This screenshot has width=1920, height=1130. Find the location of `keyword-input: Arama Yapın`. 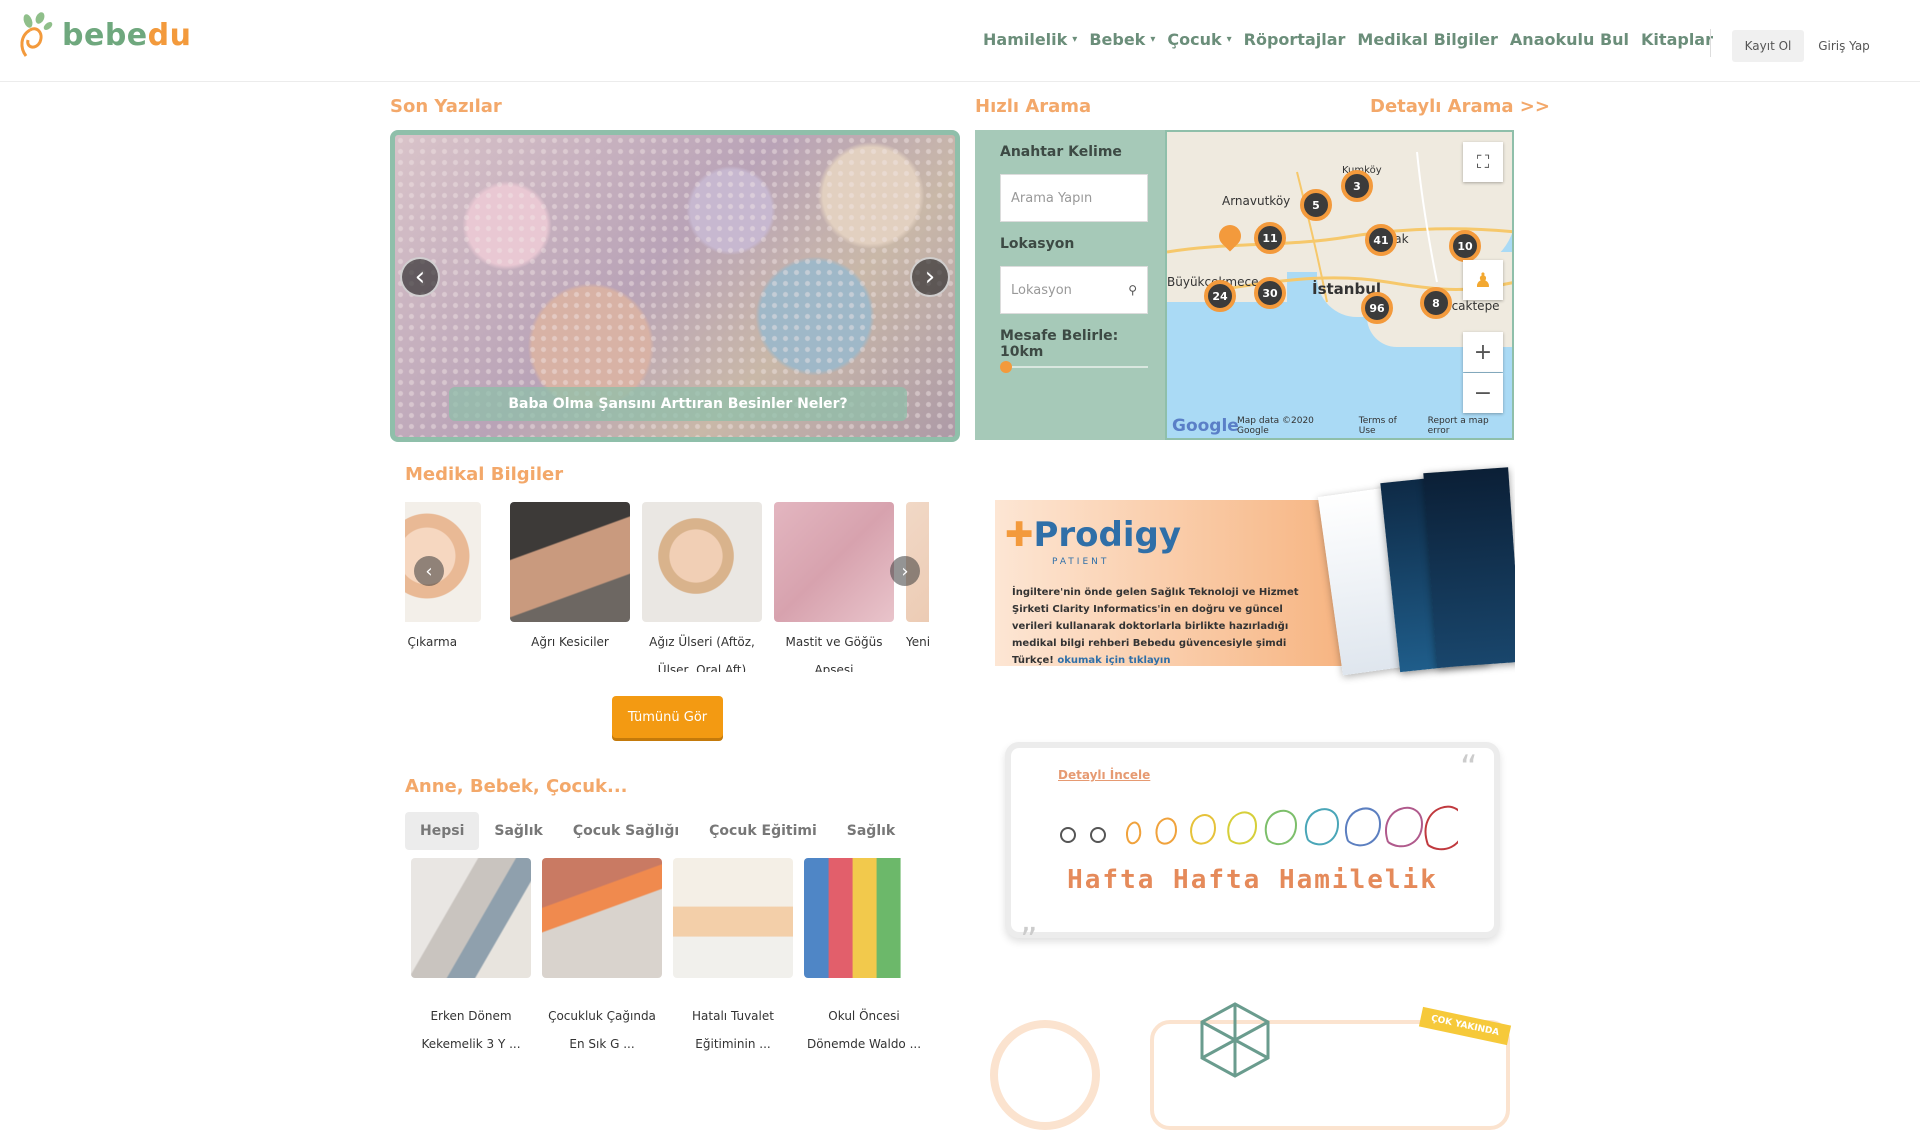

keyword-input: Arama Yapın is located at coordinates (1074, 198).